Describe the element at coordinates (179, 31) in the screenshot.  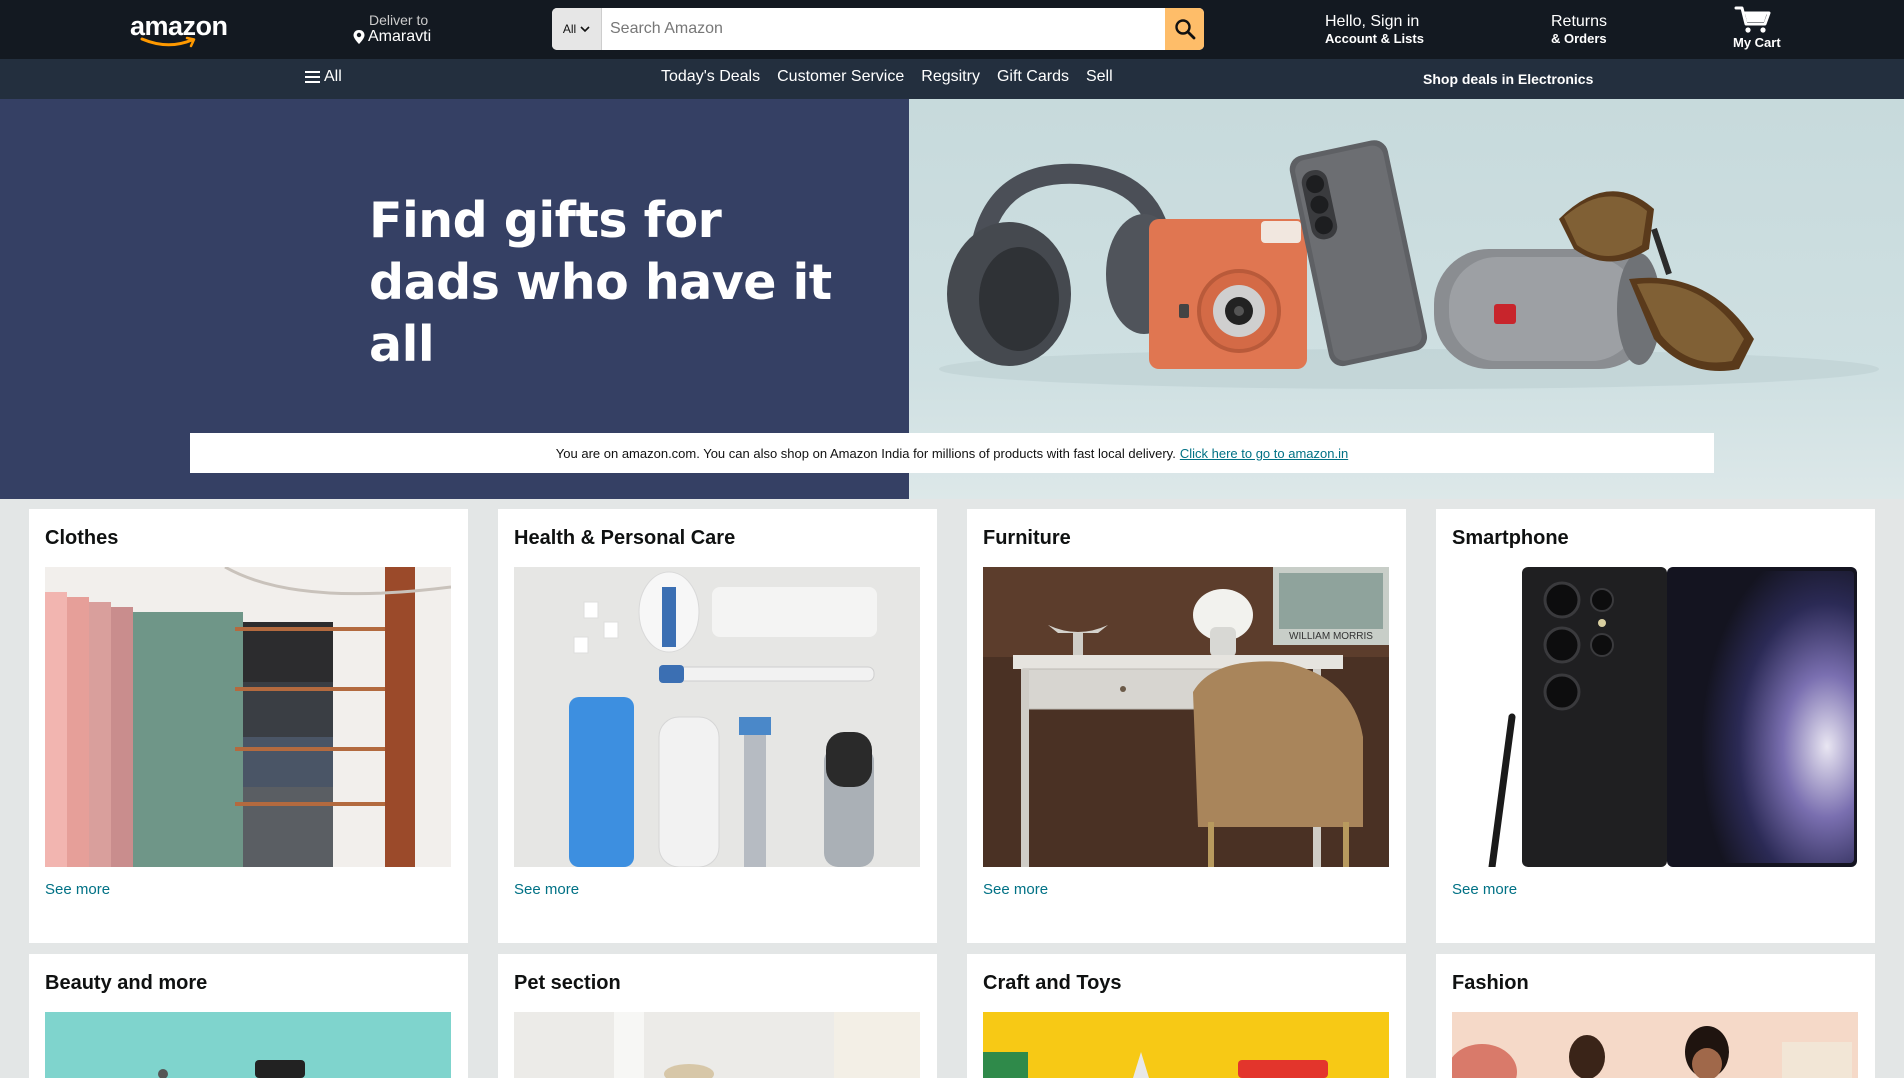
I see `amazon-logo: amazon` at that location.